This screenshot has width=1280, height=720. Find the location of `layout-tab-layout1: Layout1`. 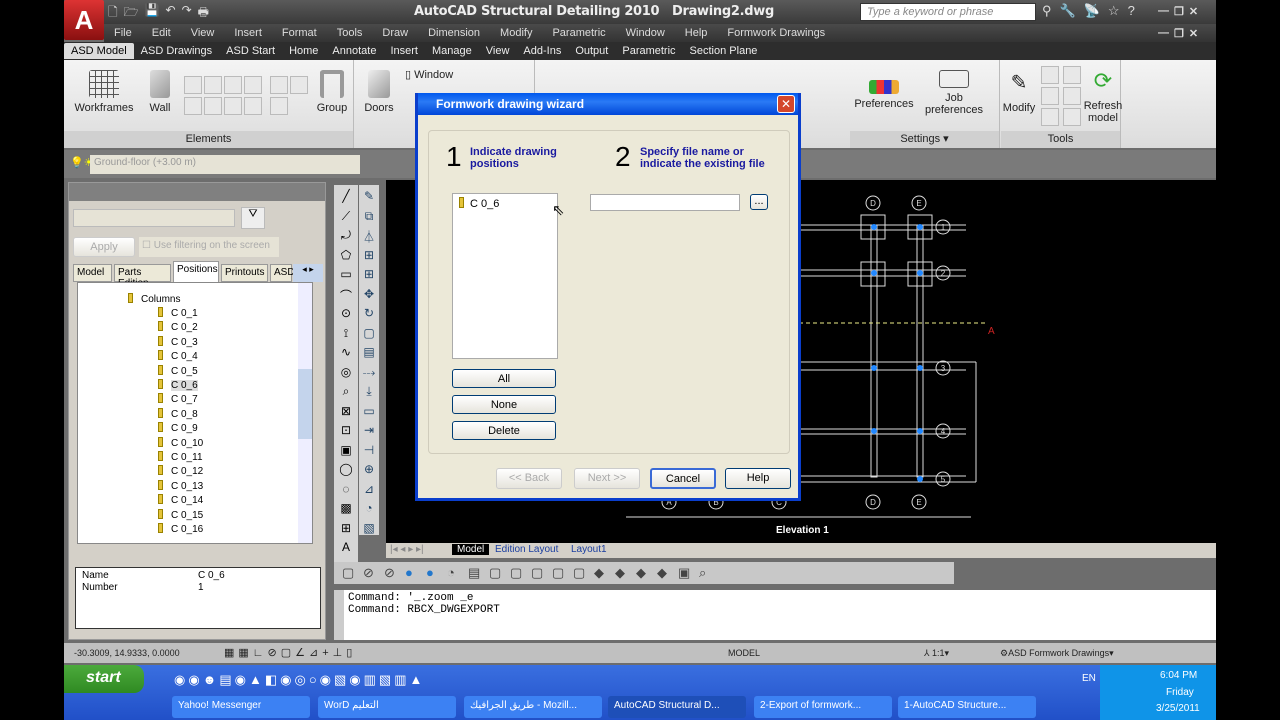

layout-tab-layout1: Layout1 is located at coordinates (589, 549).